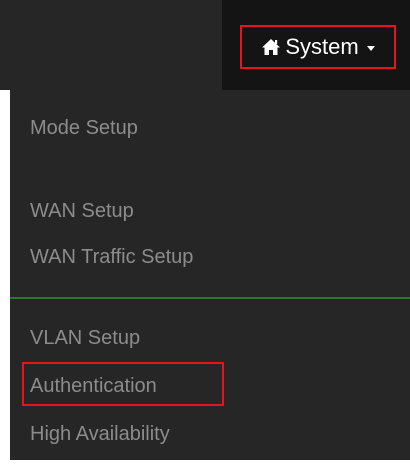  I want to click on chevron-down-icon, so click(370, 48).